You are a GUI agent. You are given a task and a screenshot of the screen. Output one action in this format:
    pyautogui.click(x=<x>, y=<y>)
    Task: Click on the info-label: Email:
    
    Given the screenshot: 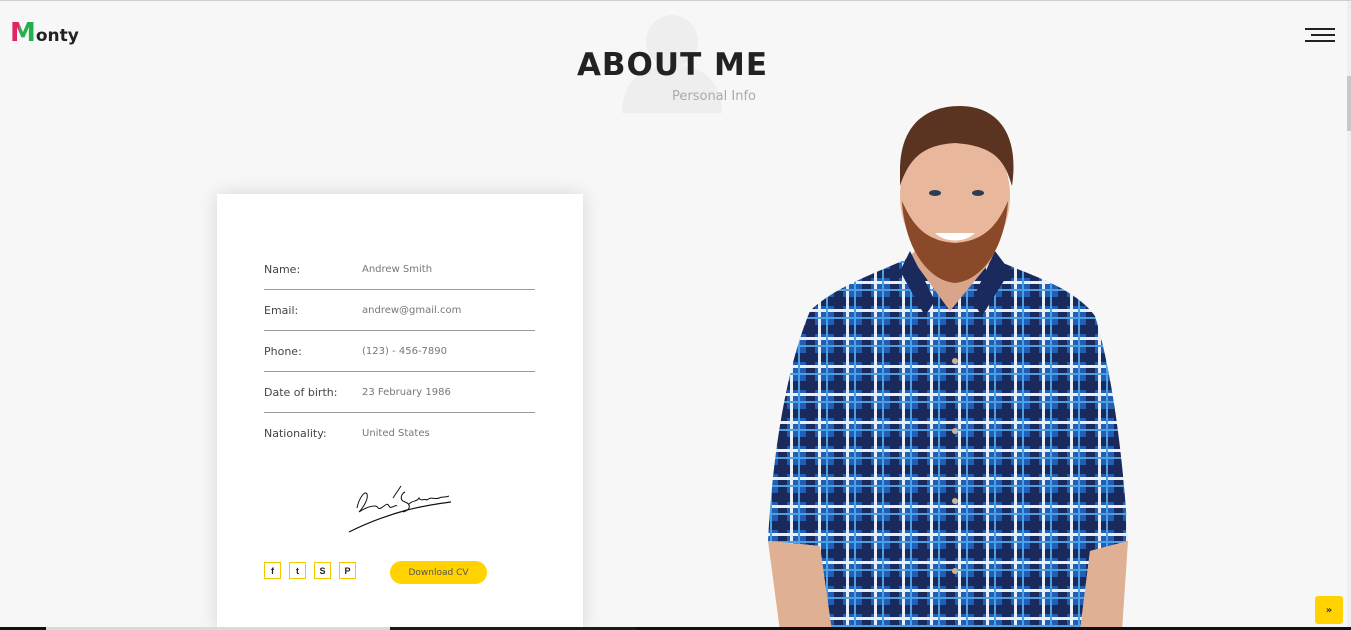 What is the action you would take?
    pyautogui.click(x=281, y=310)
    